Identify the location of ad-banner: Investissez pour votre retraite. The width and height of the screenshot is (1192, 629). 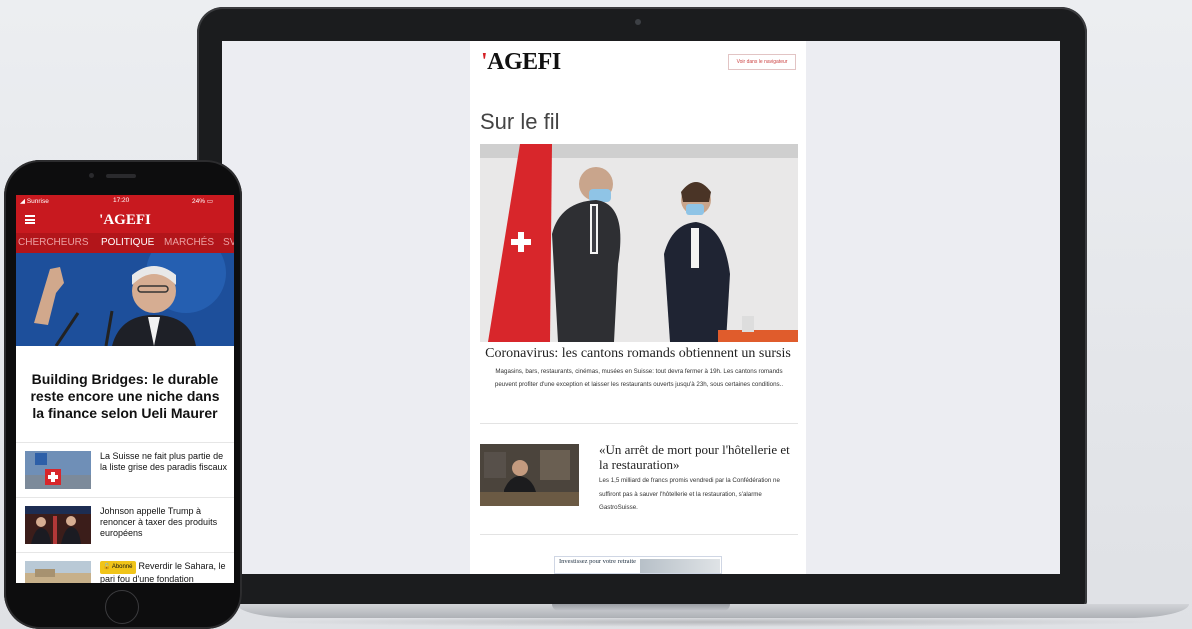
(638, 565).